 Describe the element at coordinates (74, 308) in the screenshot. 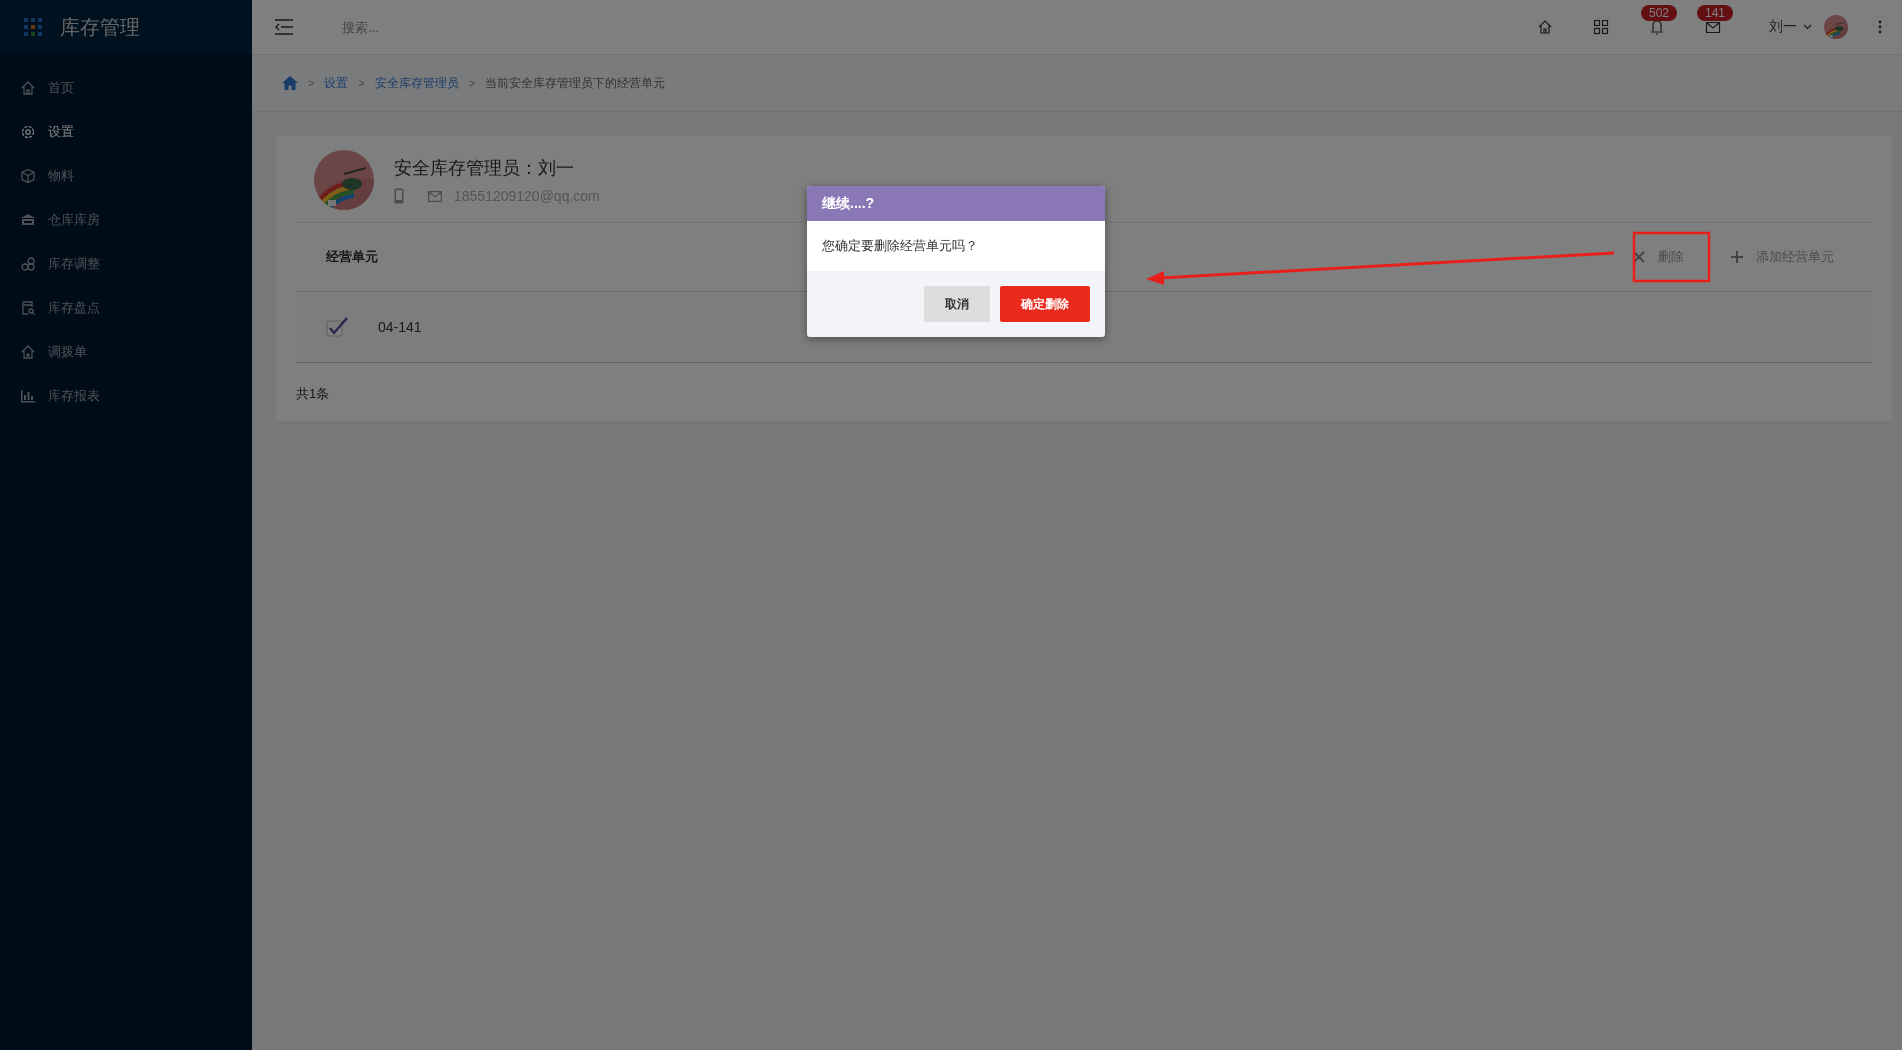

I see `menu-item: 库存盘点` at that location.